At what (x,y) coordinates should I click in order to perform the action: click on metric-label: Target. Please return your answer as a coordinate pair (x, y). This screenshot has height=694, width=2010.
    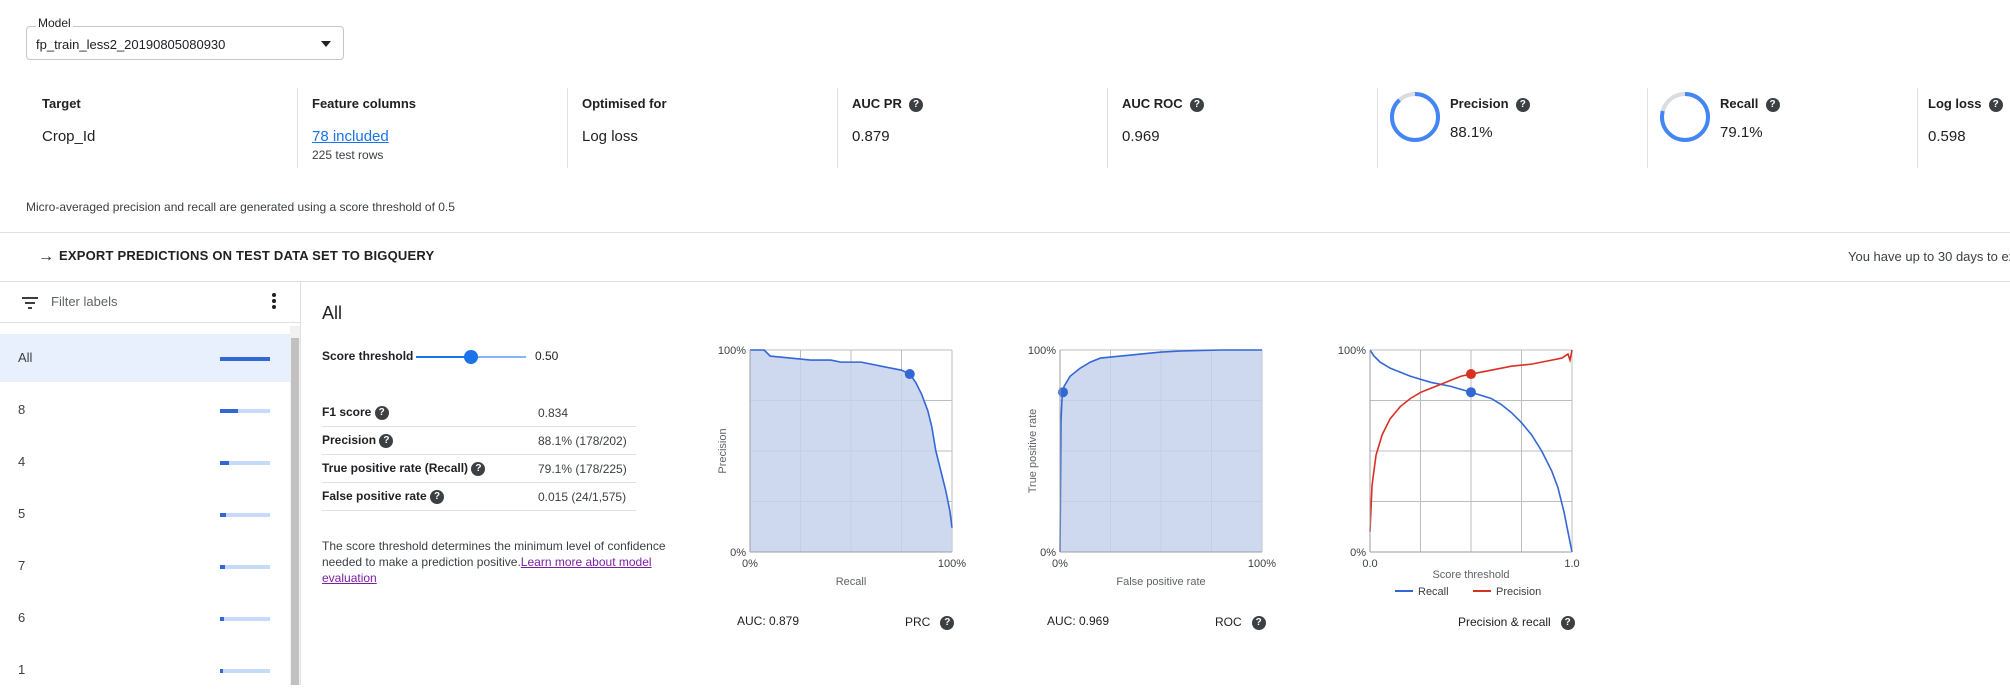
    Looking at the image, I should click on (61, 103).